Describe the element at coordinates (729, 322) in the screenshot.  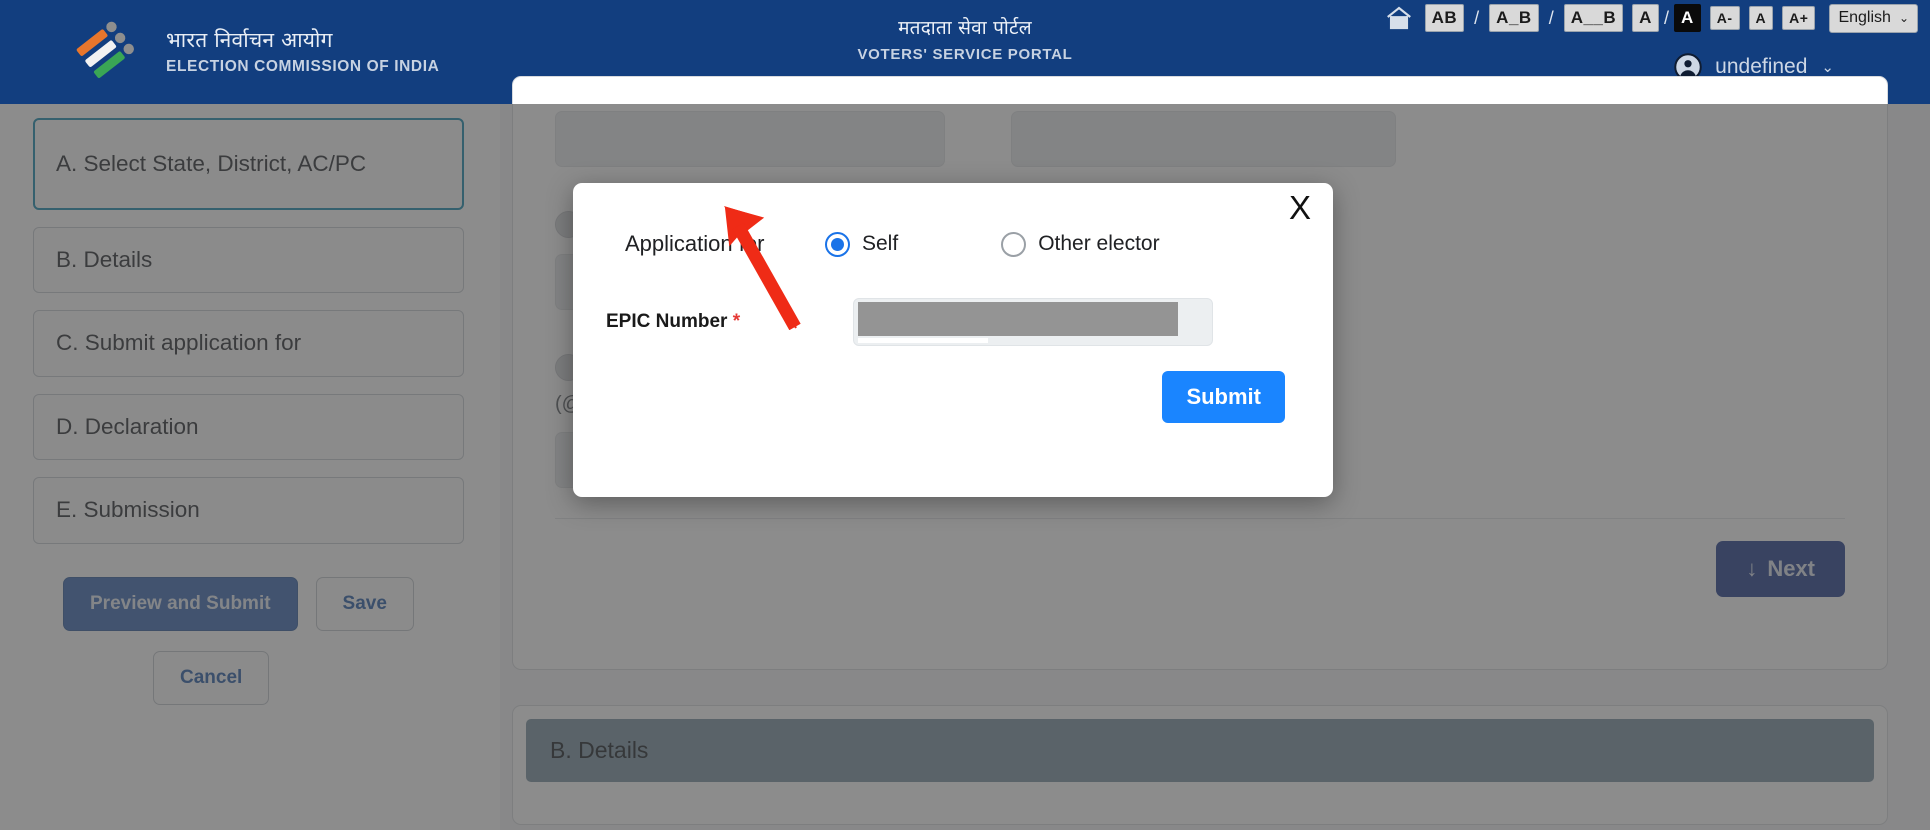
I see `epic-number-label: EPIC Number *` at that location.